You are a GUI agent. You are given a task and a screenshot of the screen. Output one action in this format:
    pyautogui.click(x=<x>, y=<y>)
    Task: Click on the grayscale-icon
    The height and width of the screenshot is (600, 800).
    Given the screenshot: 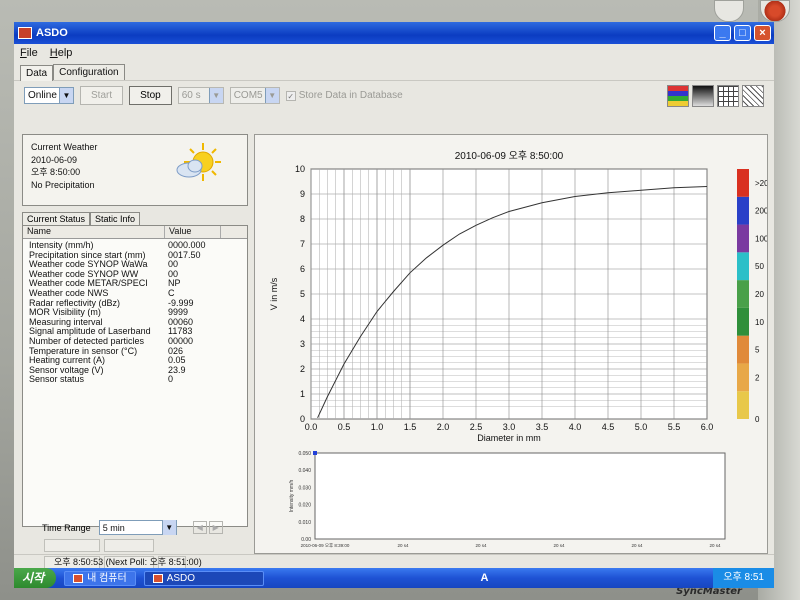 What is the action you would take?
    pyautogui.click(x=703, y=95)
    